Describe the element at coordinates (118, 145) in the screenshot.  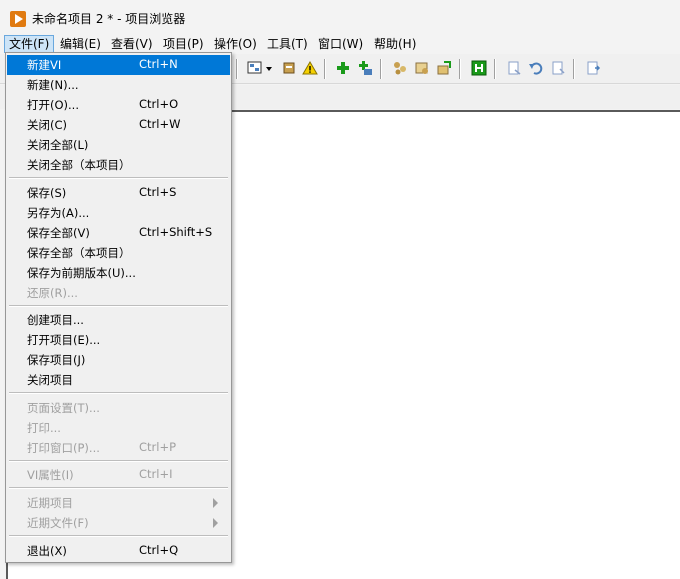
I see `menu-item-close-all: 关闭全部(L)` at that location.